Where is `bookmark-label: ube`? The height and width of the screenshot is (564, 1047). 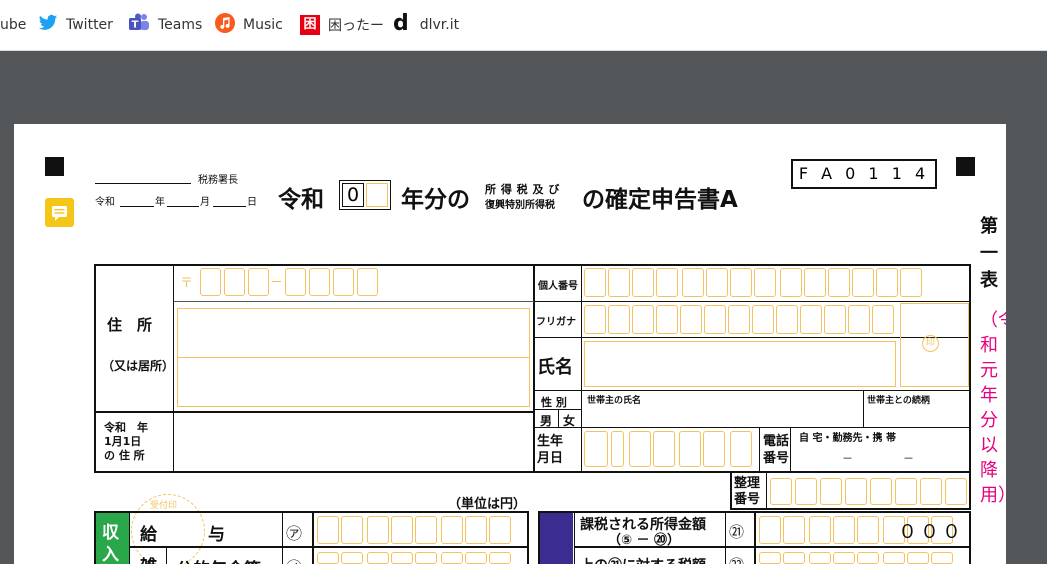
bookmark-label: ube is located at coordinates (13, 25).